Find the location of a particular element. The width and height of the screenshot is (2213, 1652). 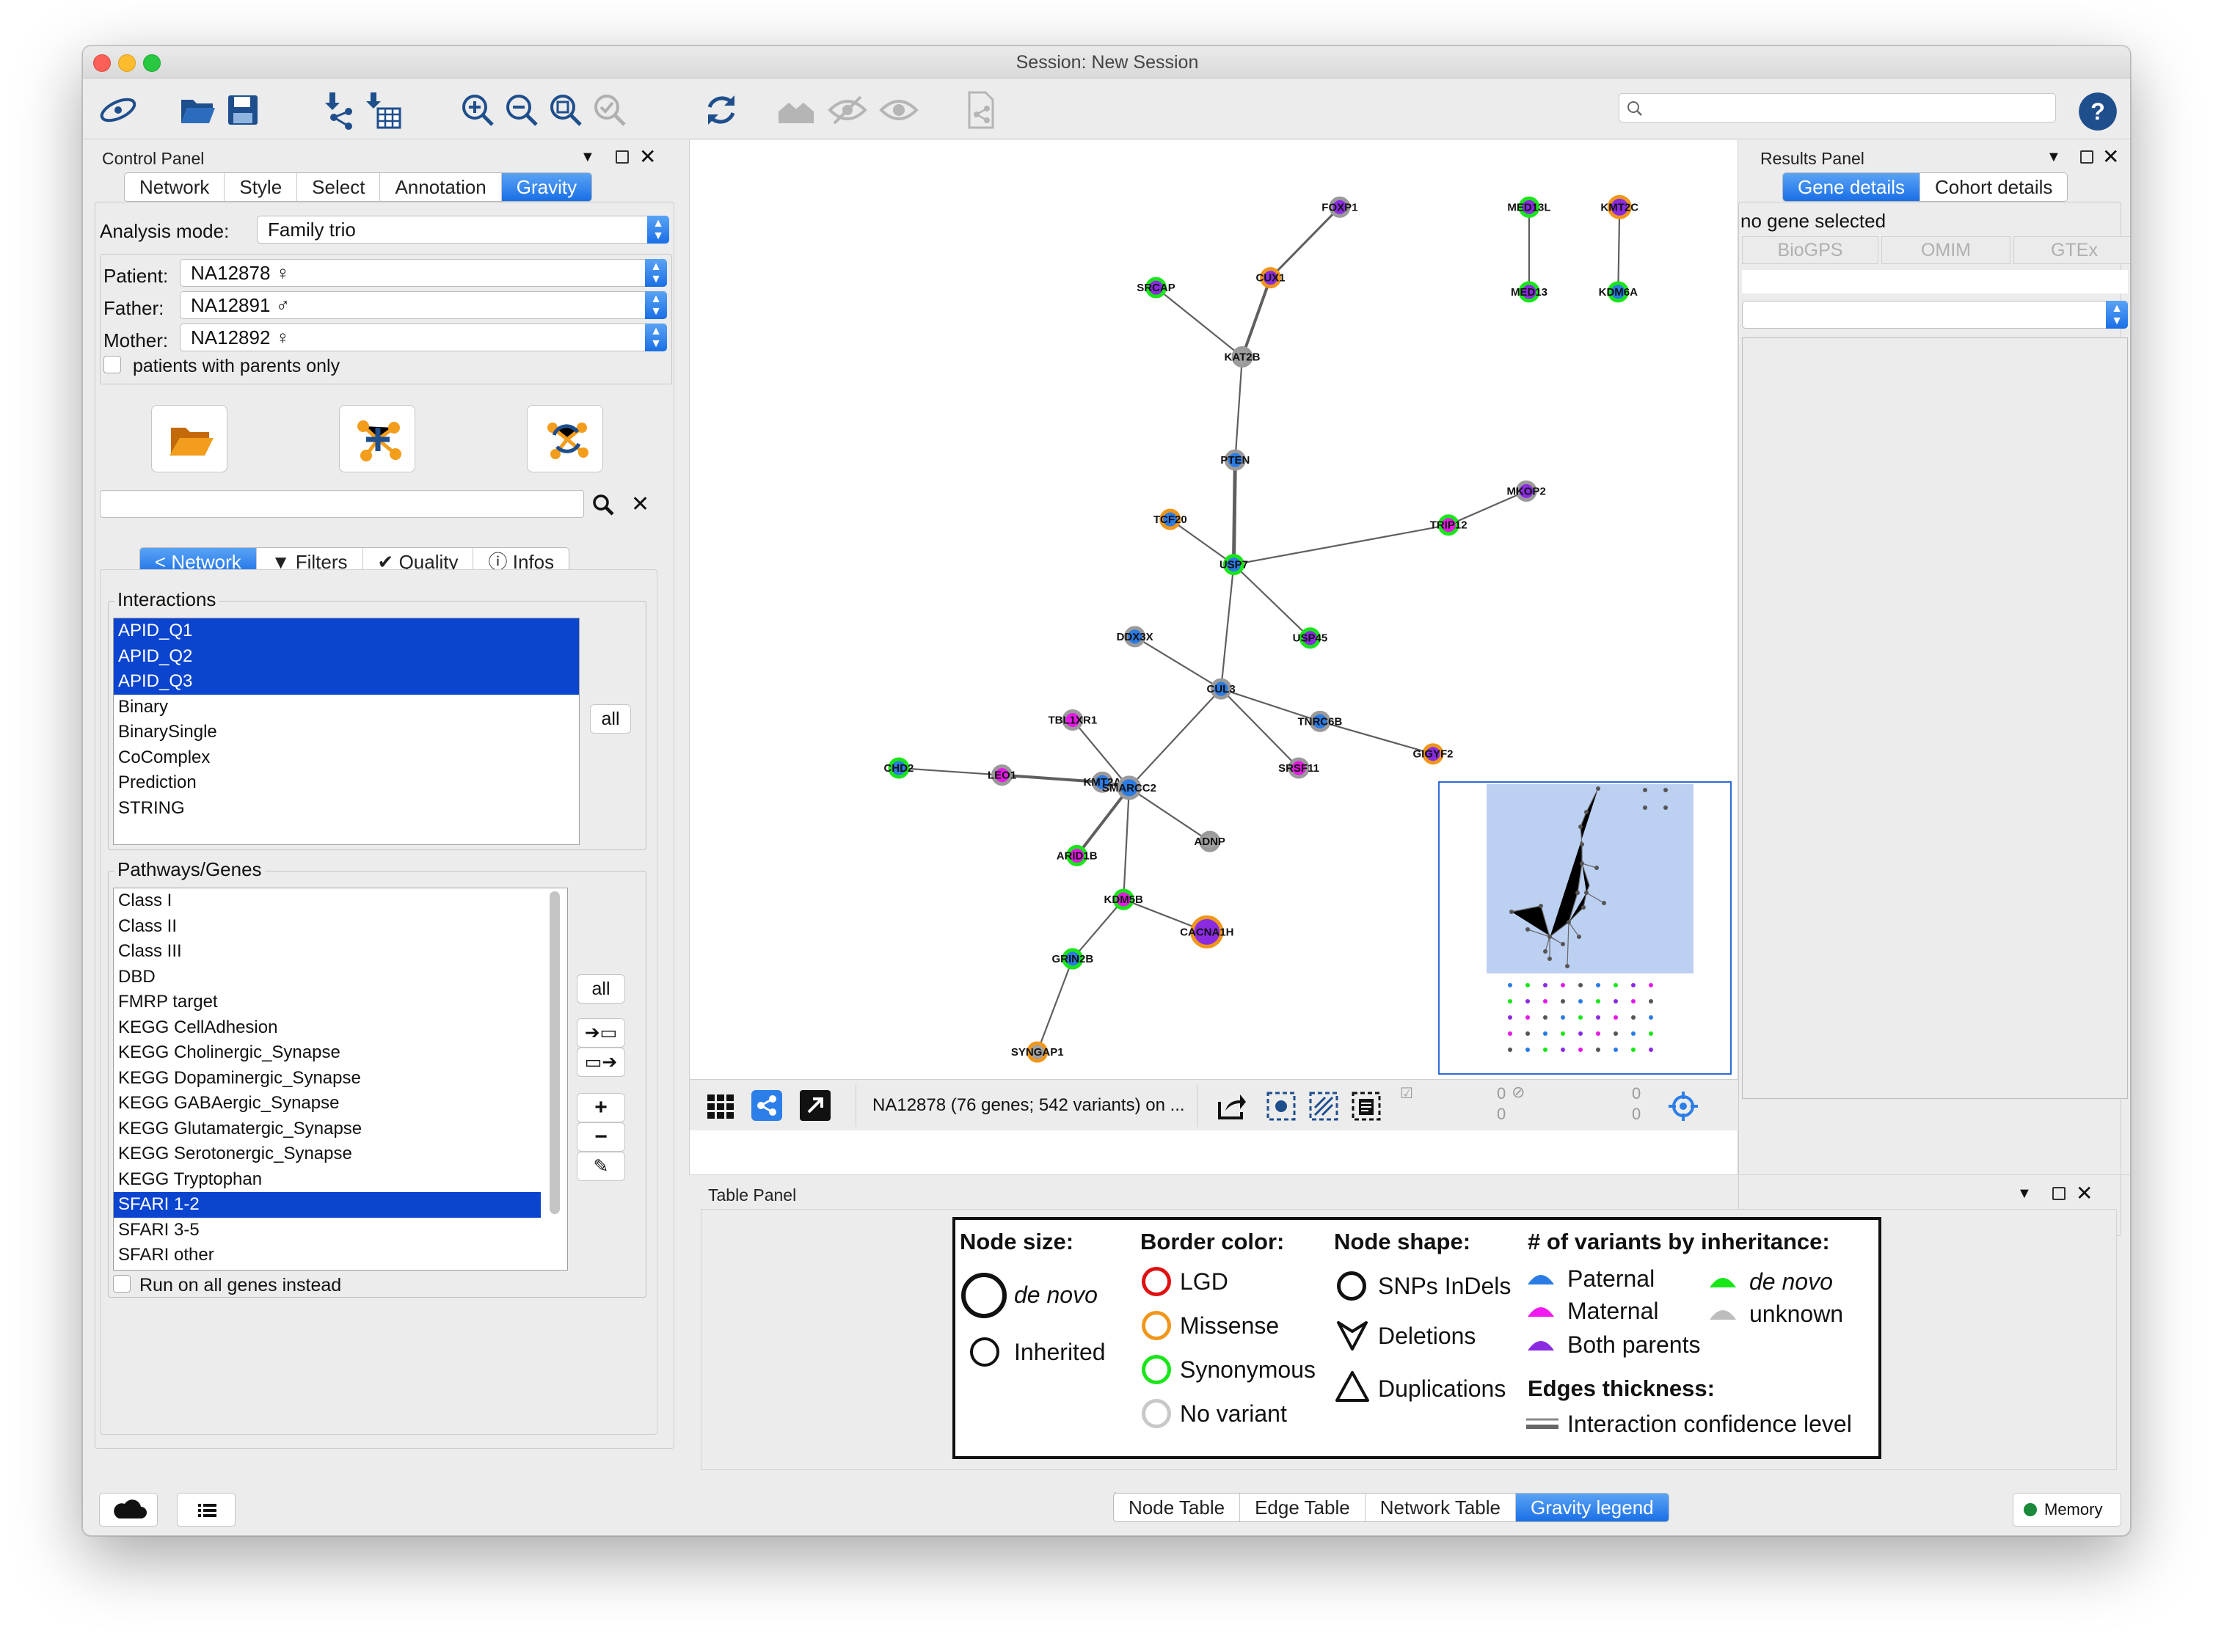

memory-button: Memory is located at coordinates (2067, 1510).